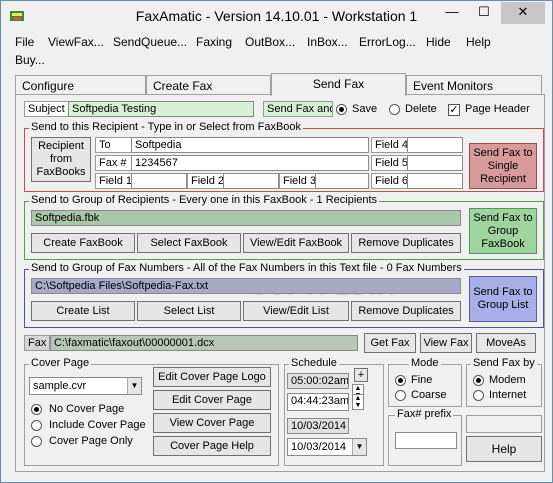 The height and width of the screenshot is (483, 553). What do you see at coordinates (113, 181) in the screenshot?
I see `field1-label: Field 1` at bounding box center [113, 181].